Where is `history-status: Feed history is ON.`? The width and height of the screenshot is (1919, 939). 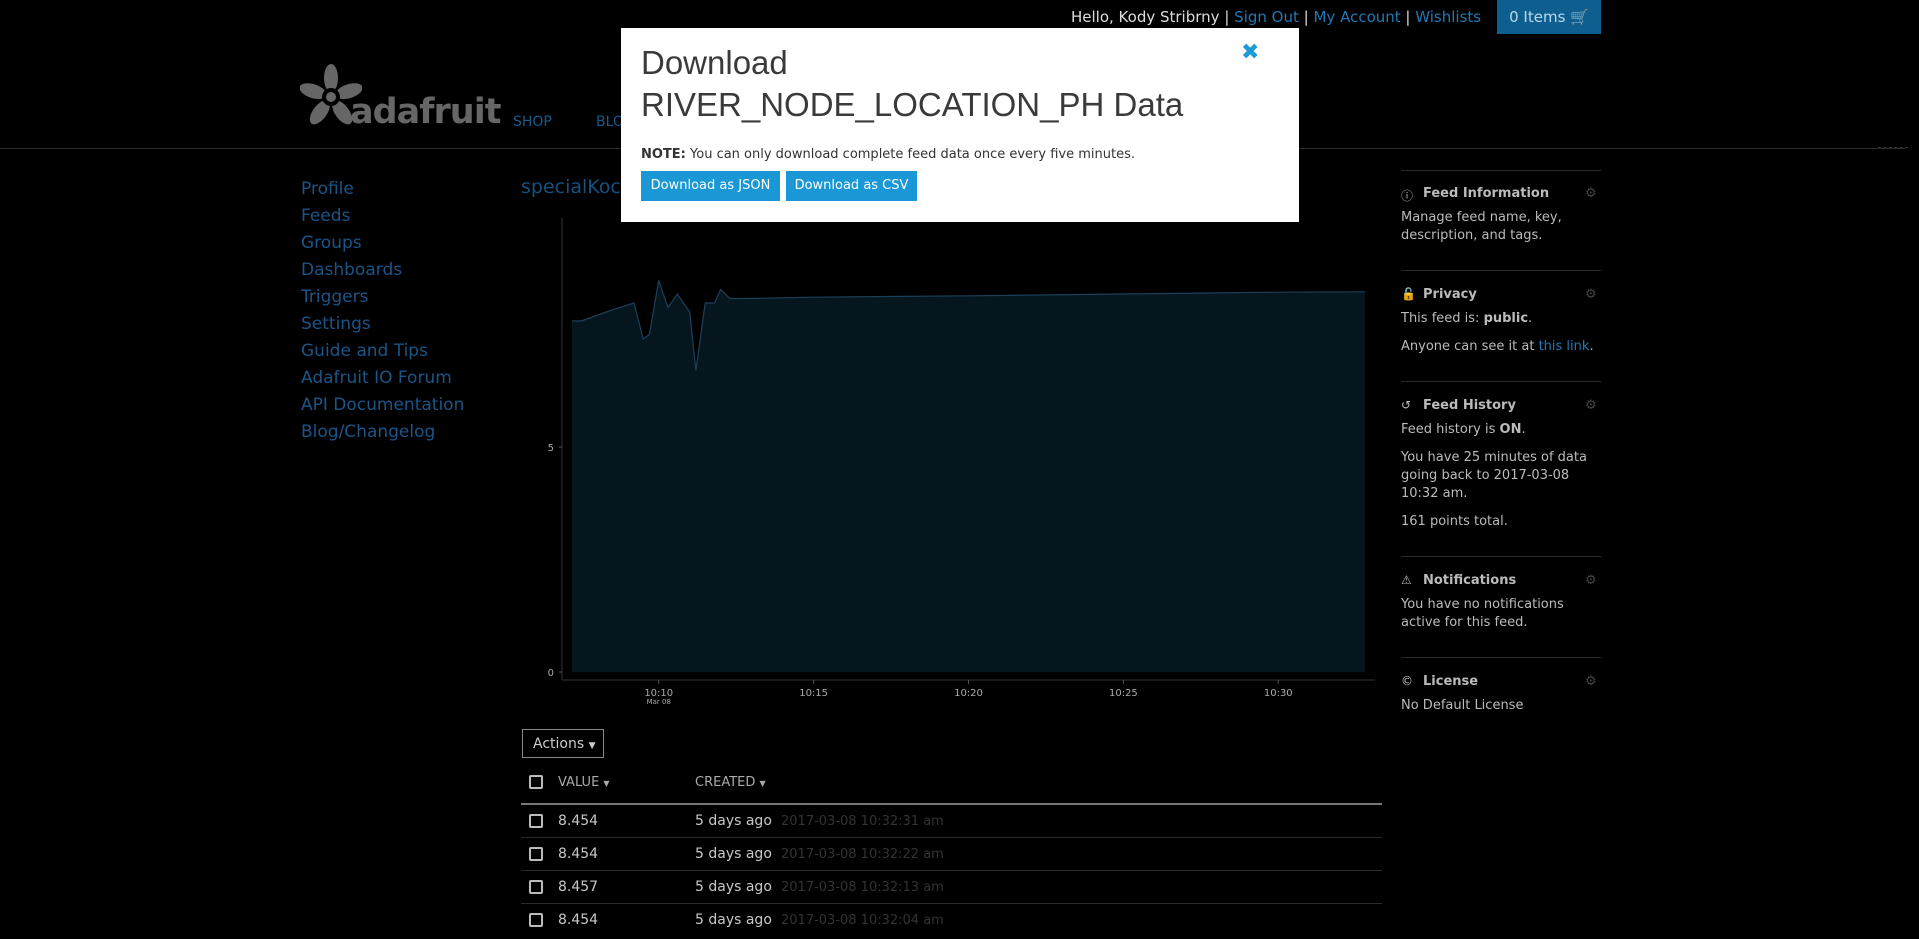
history-status: Feed history is ON. is located at coordinates (1501, 430).